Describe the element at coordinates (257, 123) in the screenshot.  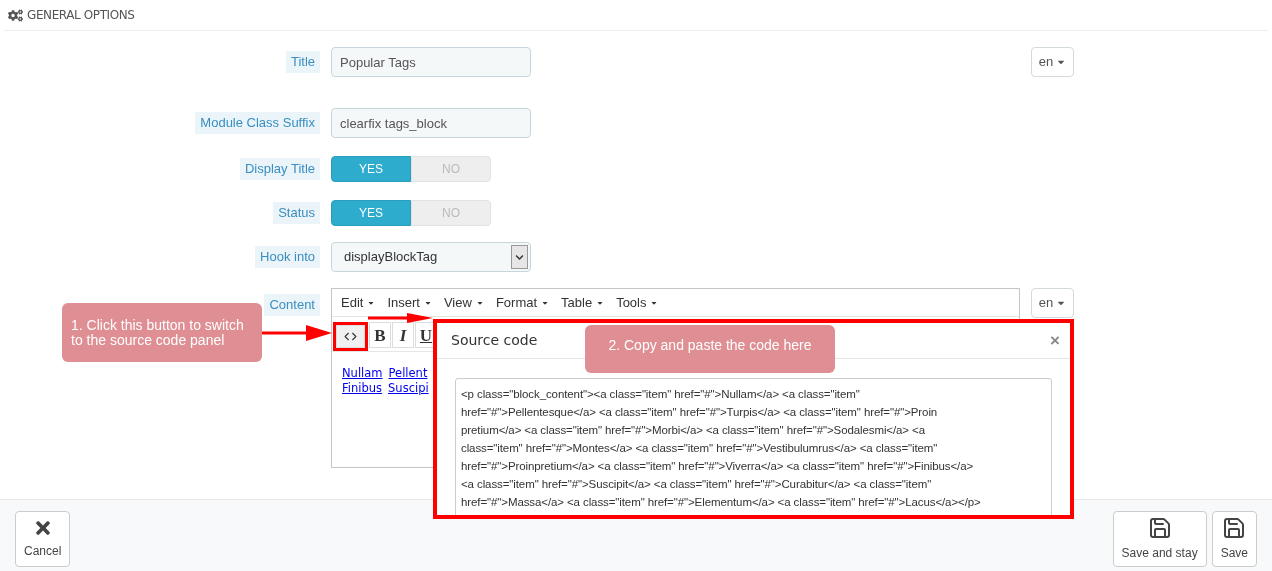
I see `field-label: Module Class Suffix` at that location.